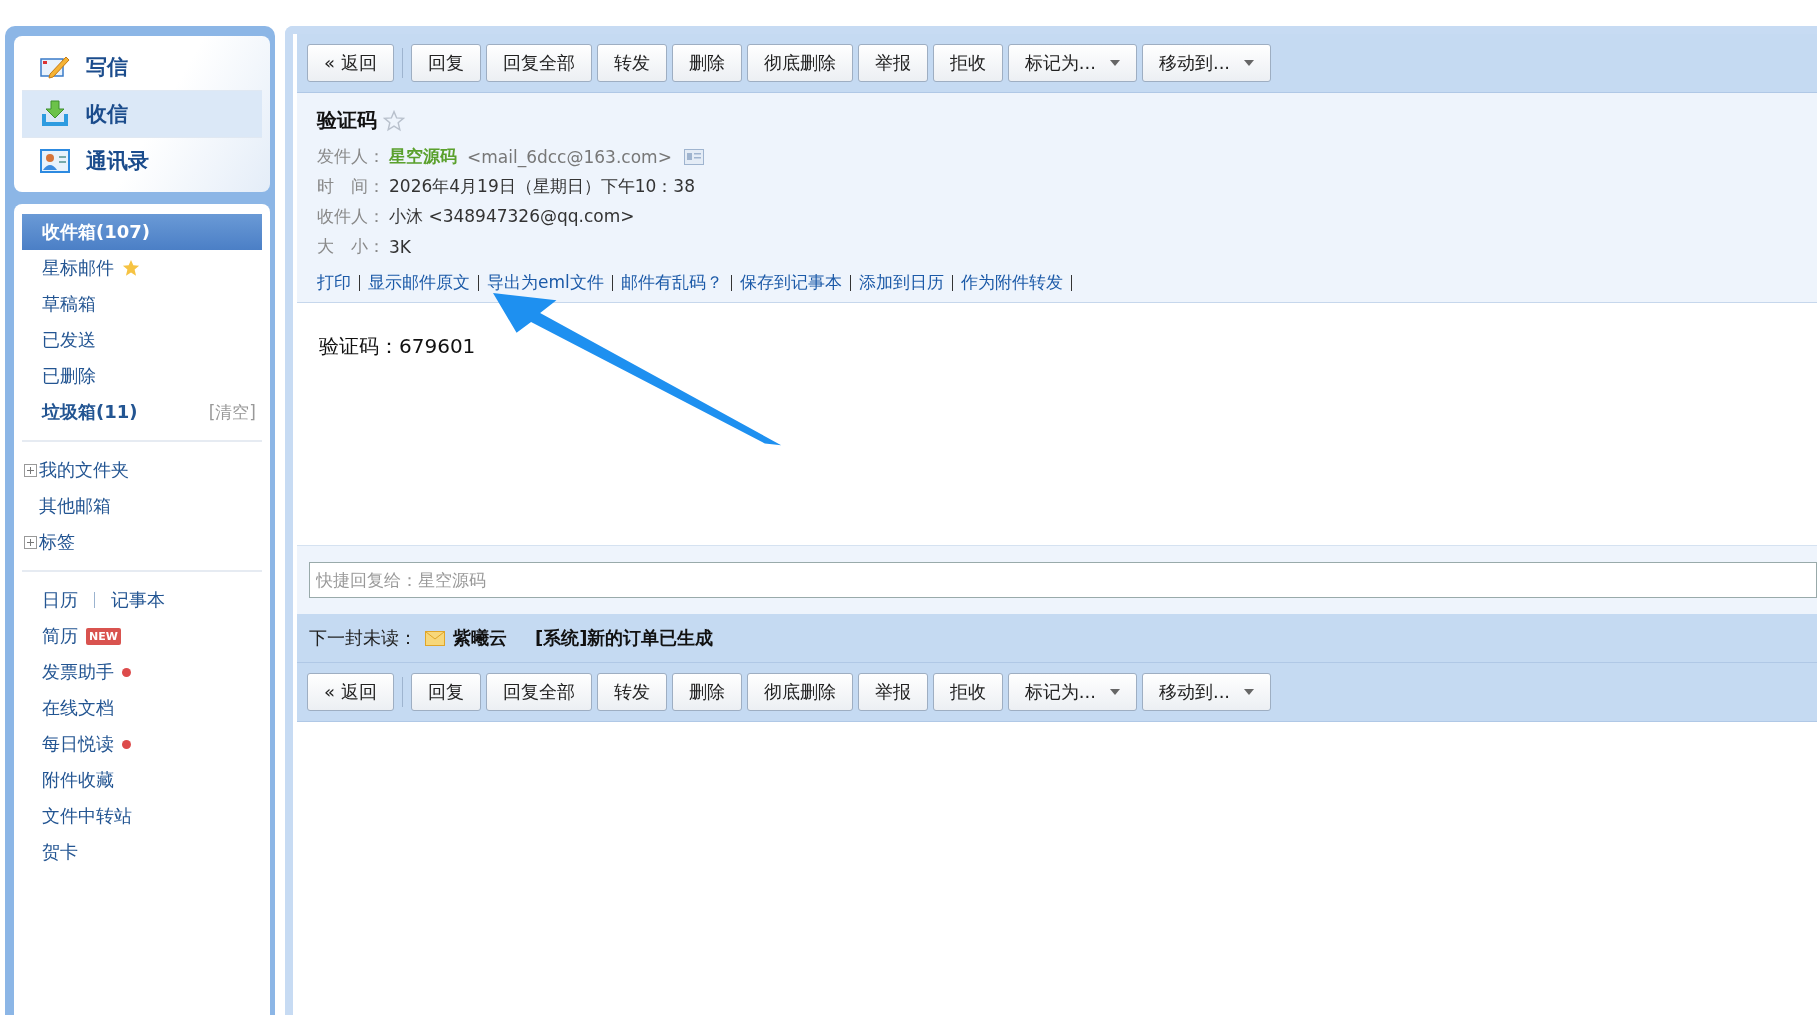  What do you see at coordinates (84, 470) in the screenshot?
I see `sidebar-link: 我的文件夹` at bounding box center [84, 470].